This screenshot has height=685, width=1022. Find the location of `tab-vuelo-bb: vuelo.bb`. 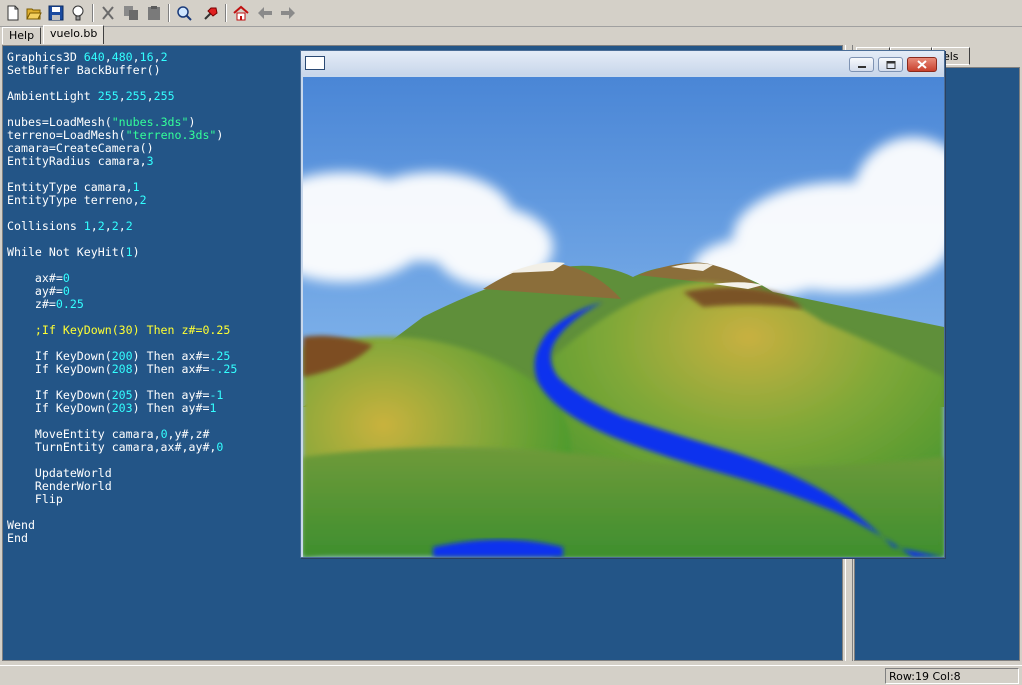

tab-vuelo-bb: vuelo.bb is located at coordinates (74, 34).